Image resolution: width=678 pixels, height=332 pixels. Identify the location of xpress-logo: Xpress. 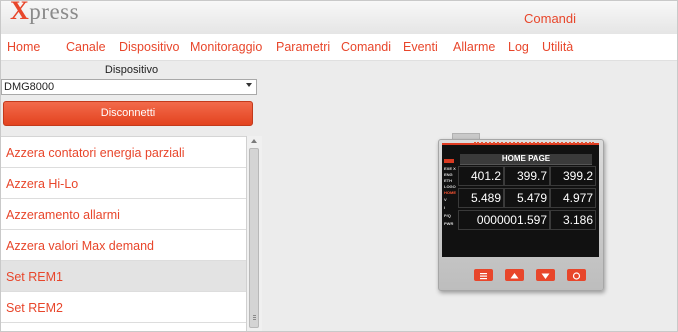
(45, 12).